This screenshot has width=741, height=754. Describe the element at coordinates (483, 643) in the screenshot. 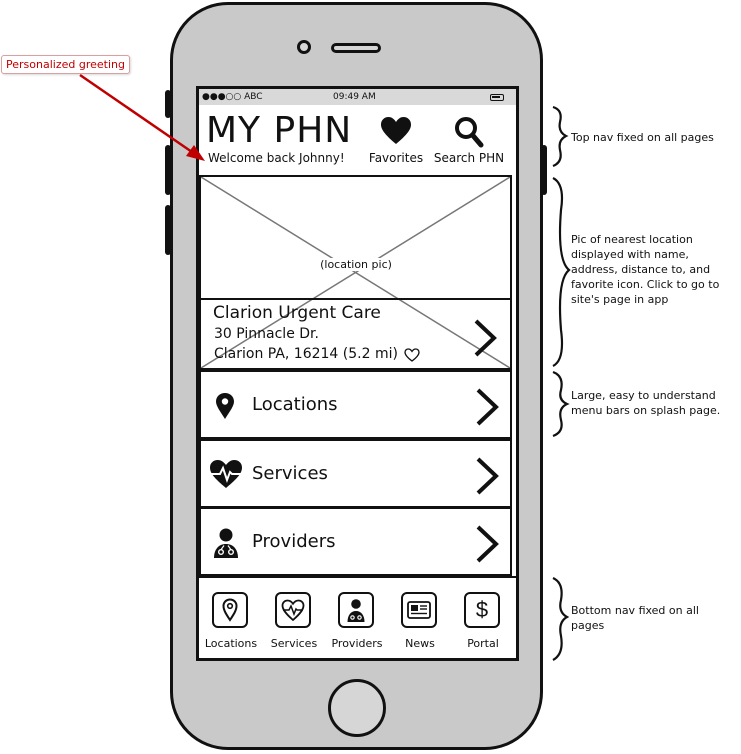

I see `bottom-nav-label: Portal` at that location.